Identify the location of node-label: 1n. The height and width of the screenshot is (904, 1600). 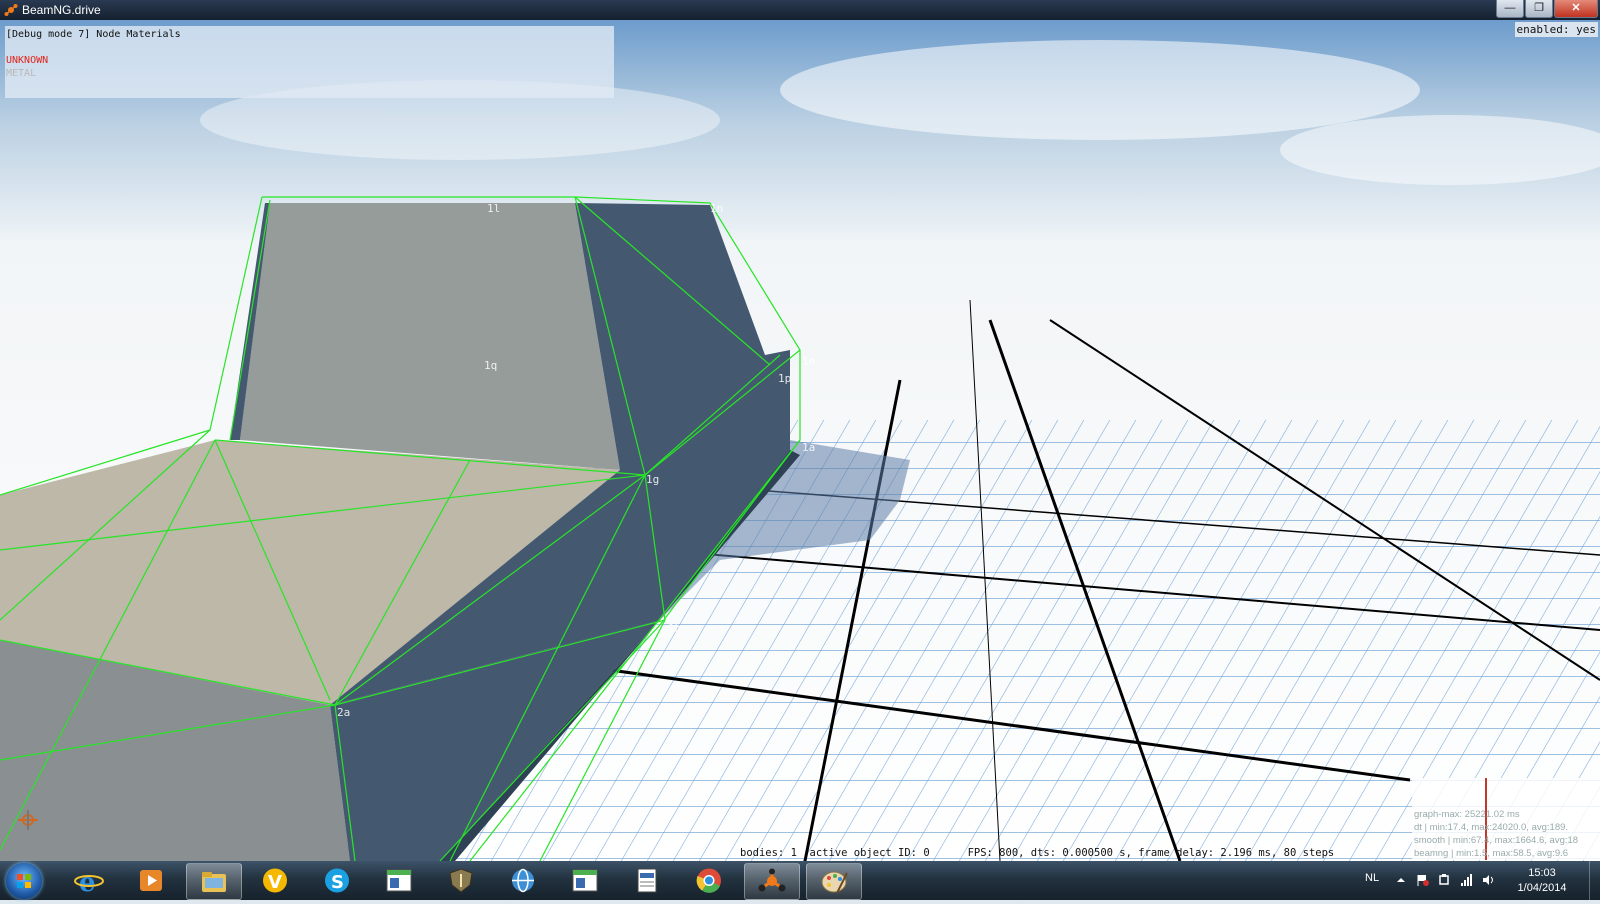
(717, 208).